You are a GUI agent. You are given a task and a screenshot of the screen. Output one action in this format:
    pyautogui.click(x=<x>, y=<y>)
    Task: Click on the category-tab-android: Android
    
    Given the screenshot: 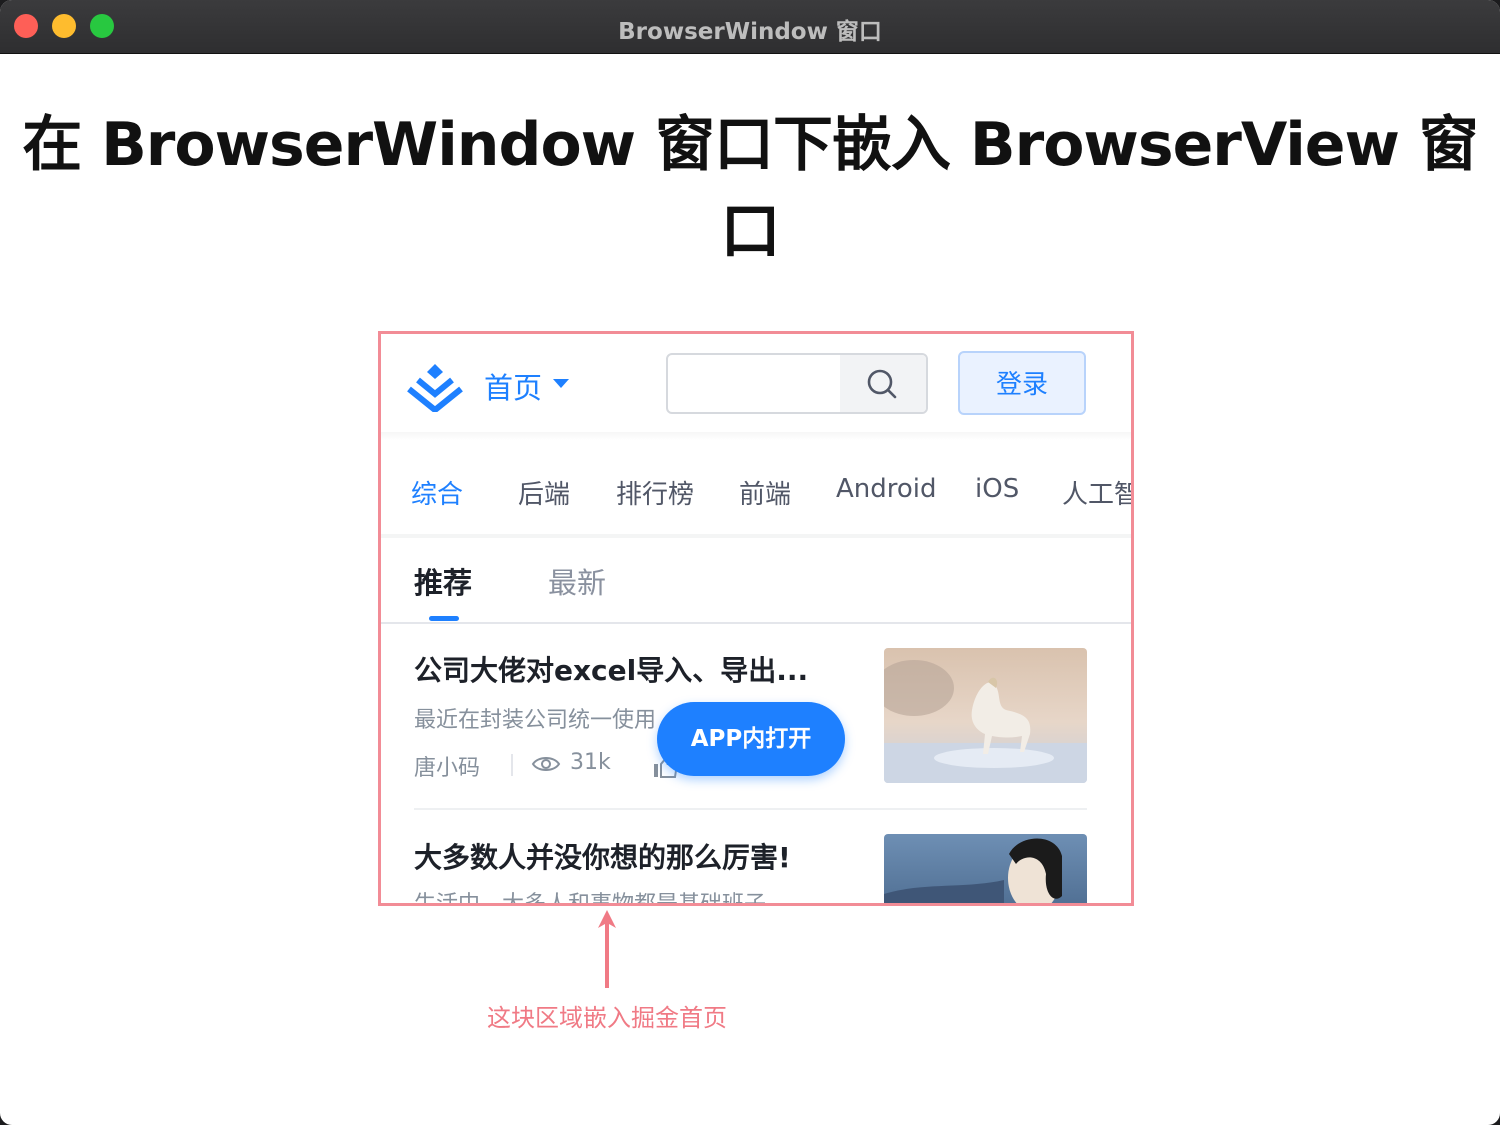 What is the action you would take?
    pyautogui.click(x=886, y=489)
    